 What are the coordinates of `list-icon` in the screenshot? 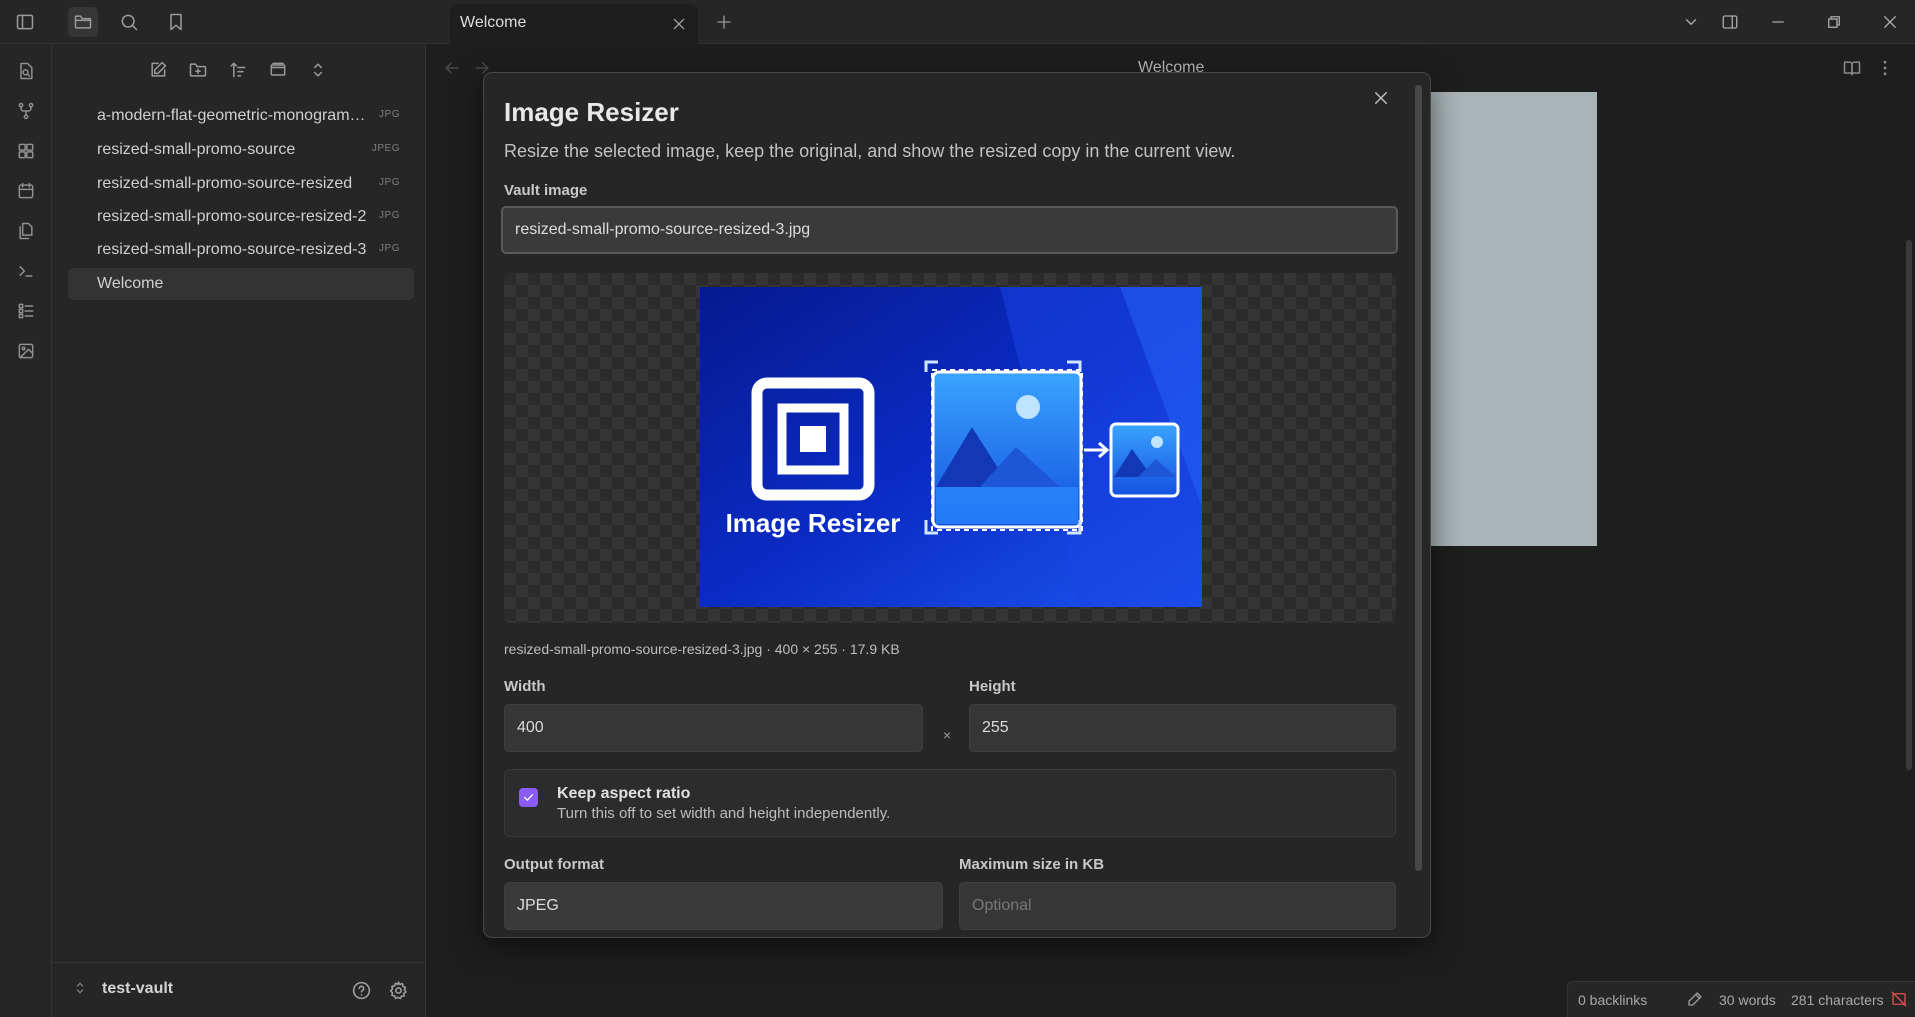 It's located at (26, 311).